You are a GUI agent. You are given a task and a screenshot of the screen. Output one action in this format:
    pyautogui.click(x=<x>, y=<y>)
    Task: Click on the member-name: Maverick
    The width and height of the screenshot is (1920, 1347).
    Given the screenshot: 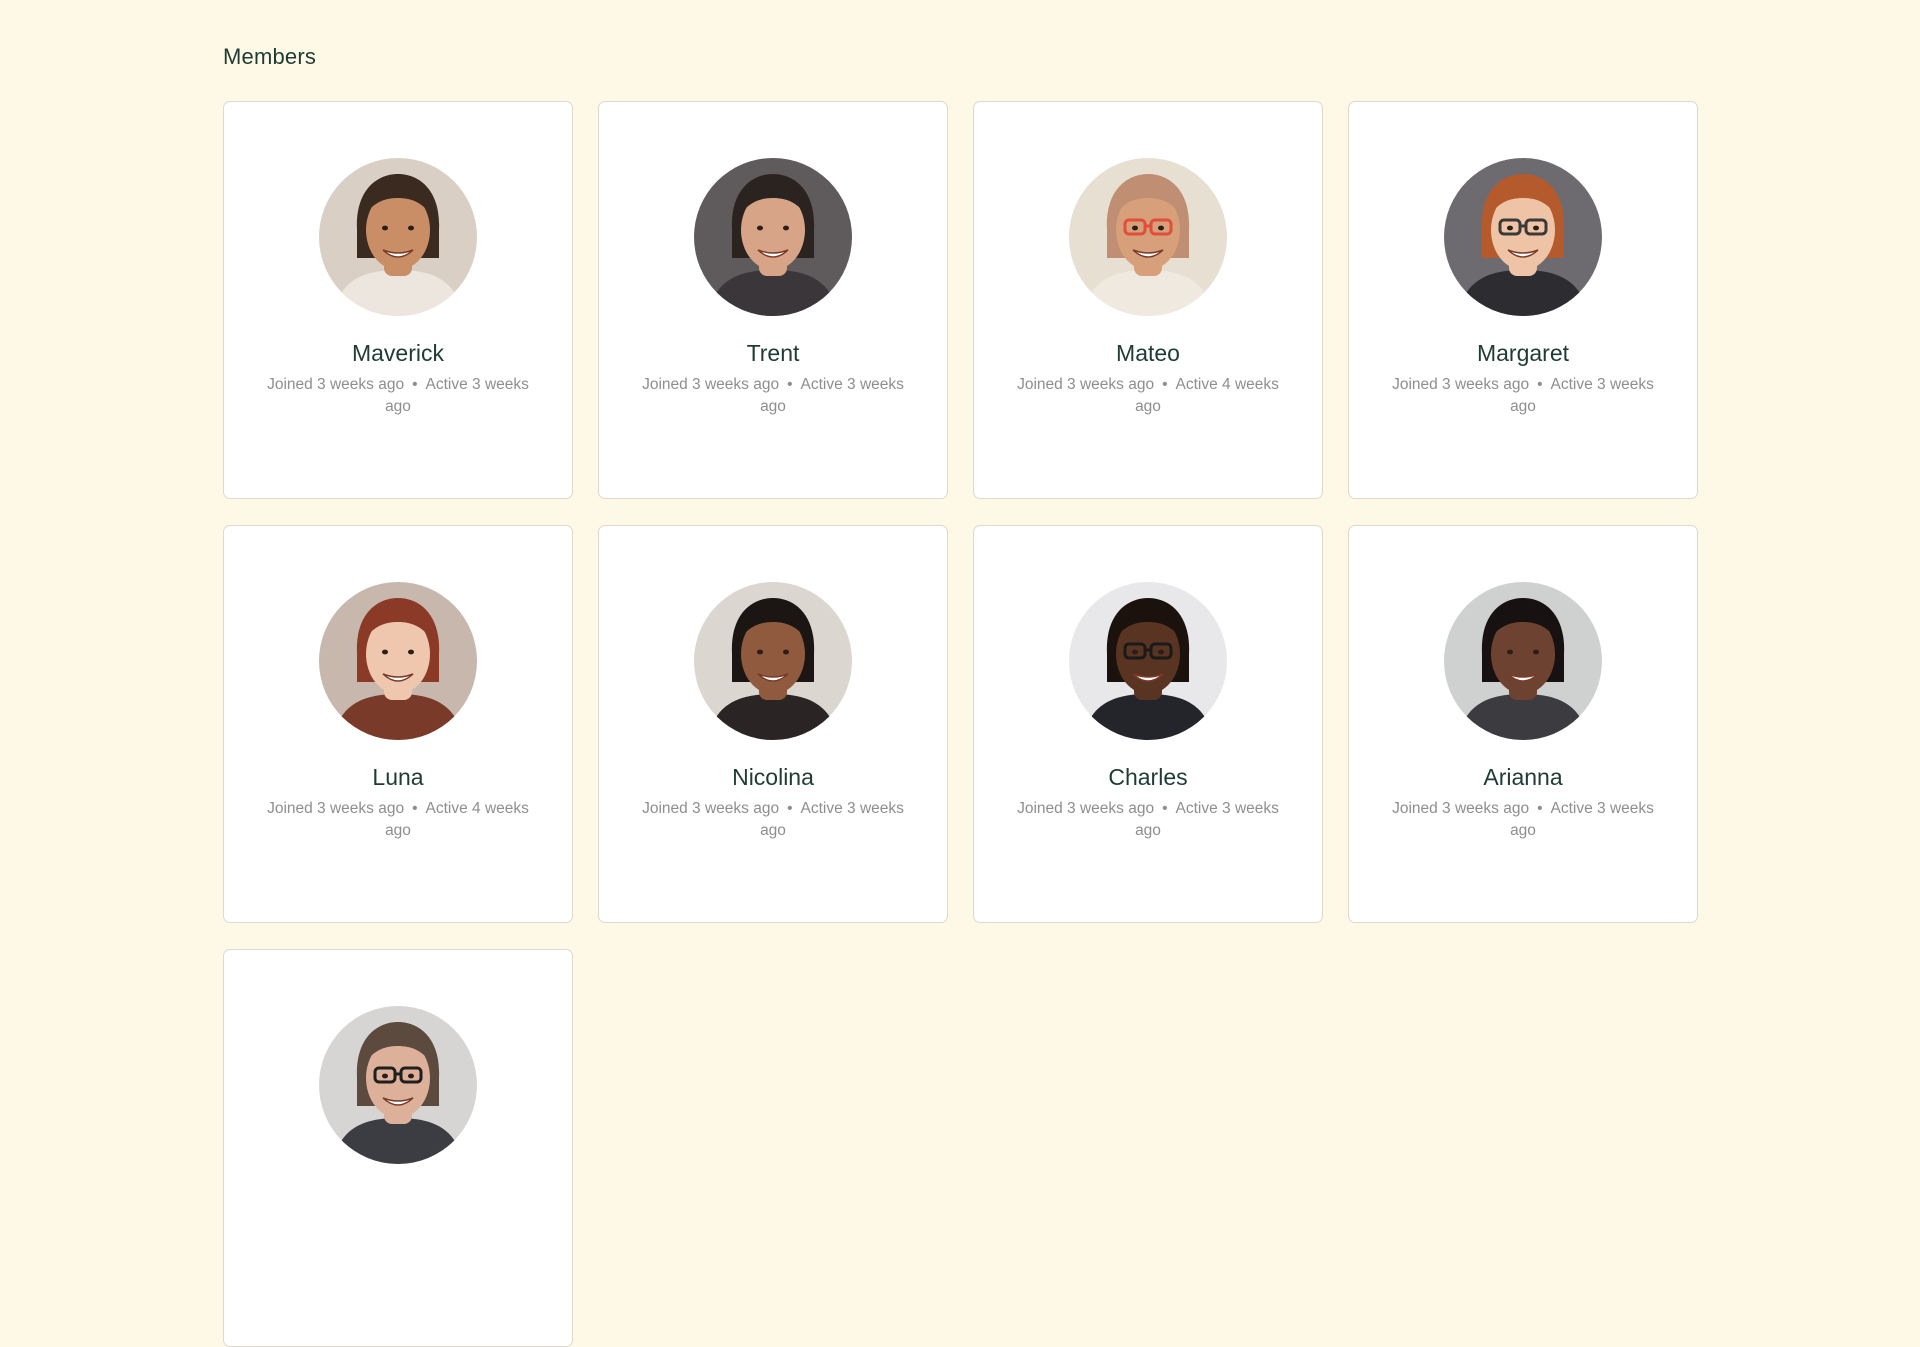 What is the action you would take?
    pyautogui.click(x=397, y=353)
    